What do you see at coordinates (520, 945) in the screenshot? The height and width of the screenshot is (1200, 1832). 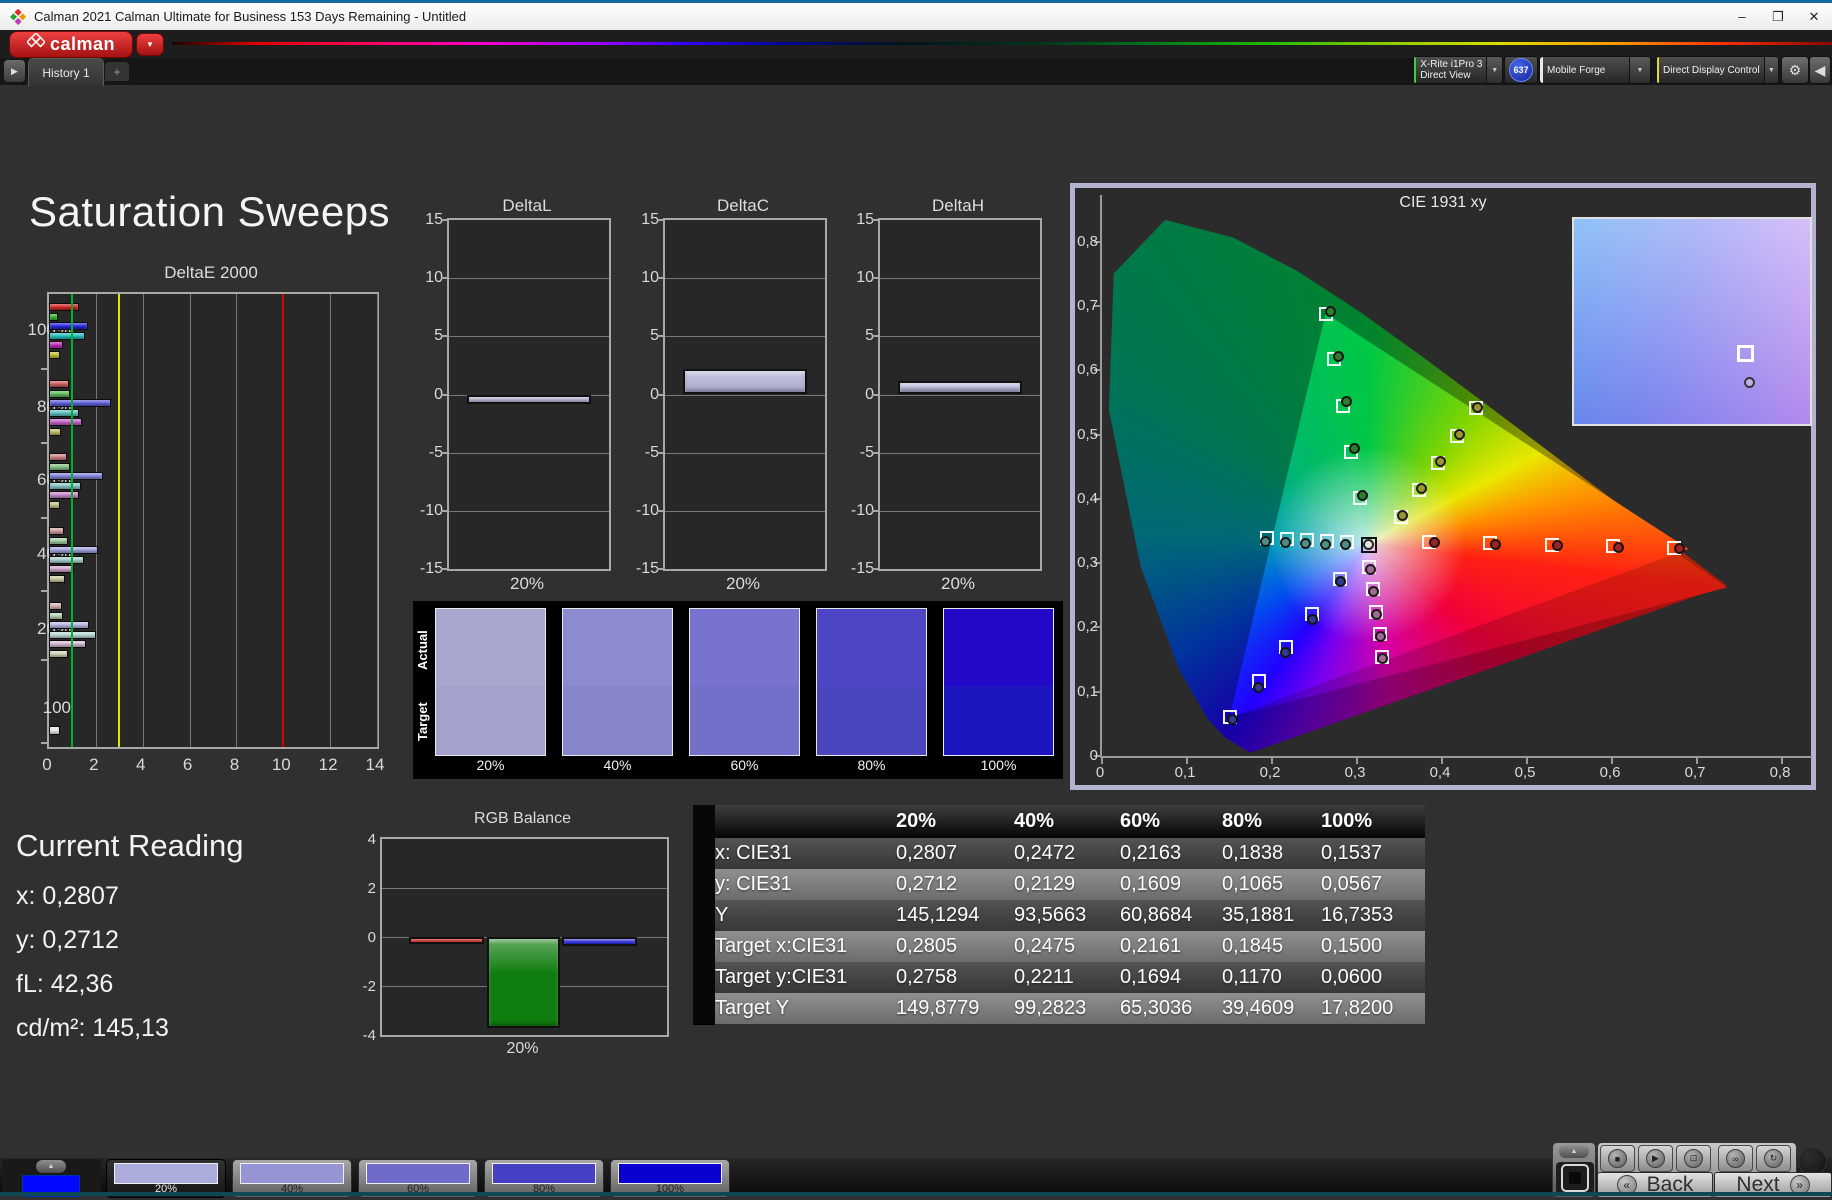 I see `rgb-balance-chart: RGB Balance 4 2 0 -2 -4 20%` at bounding box center [520, 945].